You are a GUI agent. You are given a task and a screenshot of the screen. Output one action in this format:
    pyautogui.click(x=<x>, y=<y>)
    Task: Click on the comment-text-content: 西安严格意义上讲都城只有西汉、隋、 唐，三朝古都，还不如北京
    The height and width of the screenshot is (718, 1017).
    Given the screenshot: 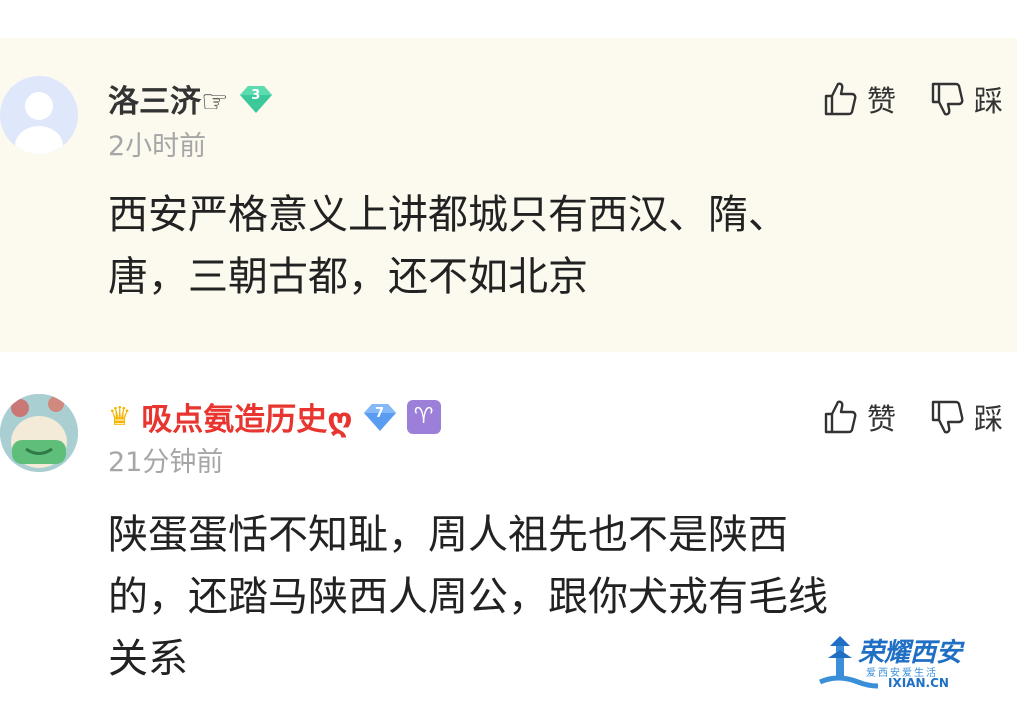 What is the action you would take?
    pyautogui.click(x=448, y=246)
    